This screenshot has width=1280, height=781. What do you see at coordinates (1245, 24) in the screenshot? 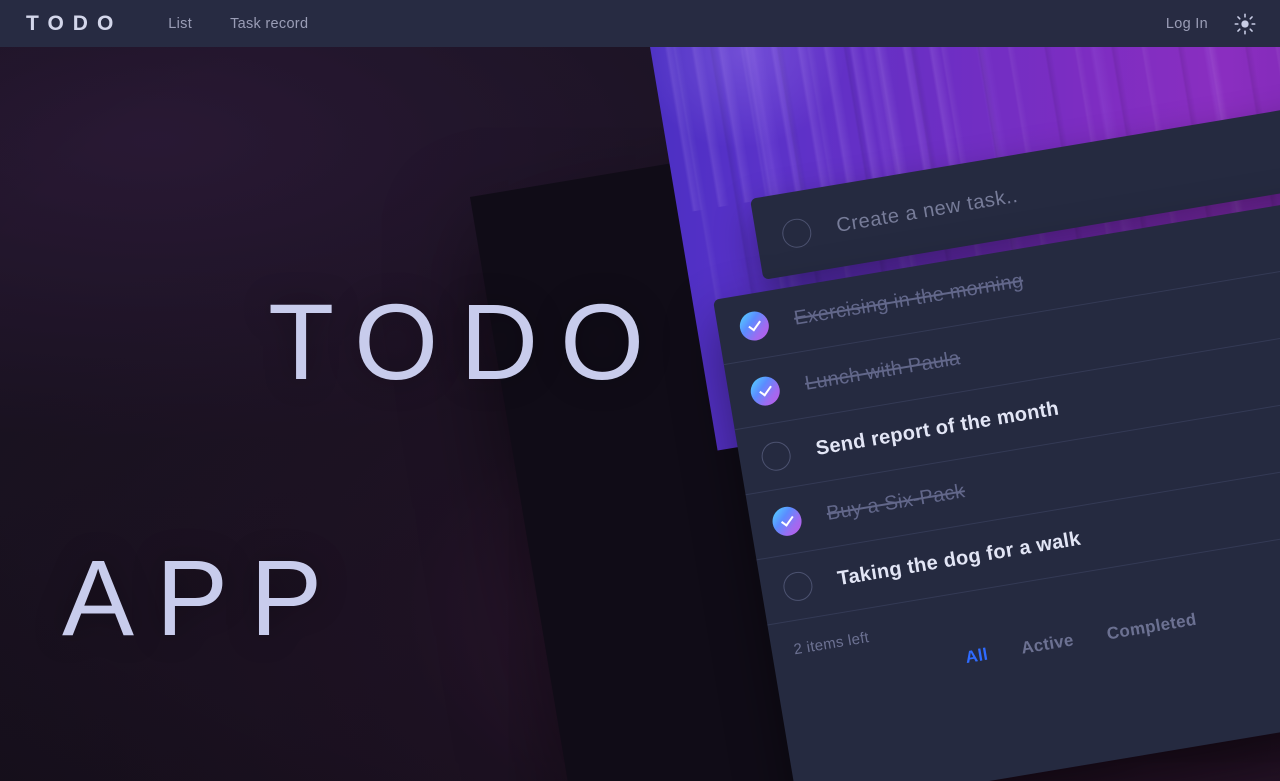
I see `sun-icon` at bounding box center [1245, 24].